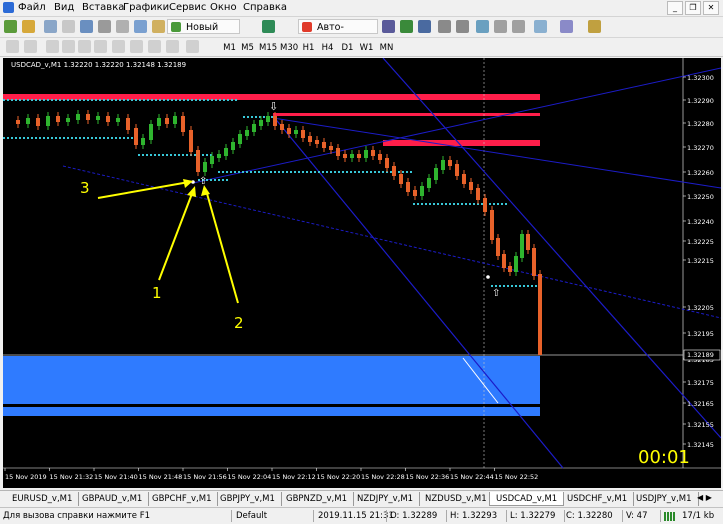 The height and width of the screenshot is (524, 723). Describe the element at coordinates (462, 26) in the screenshot. I see `zoom-out-icon` at that location.